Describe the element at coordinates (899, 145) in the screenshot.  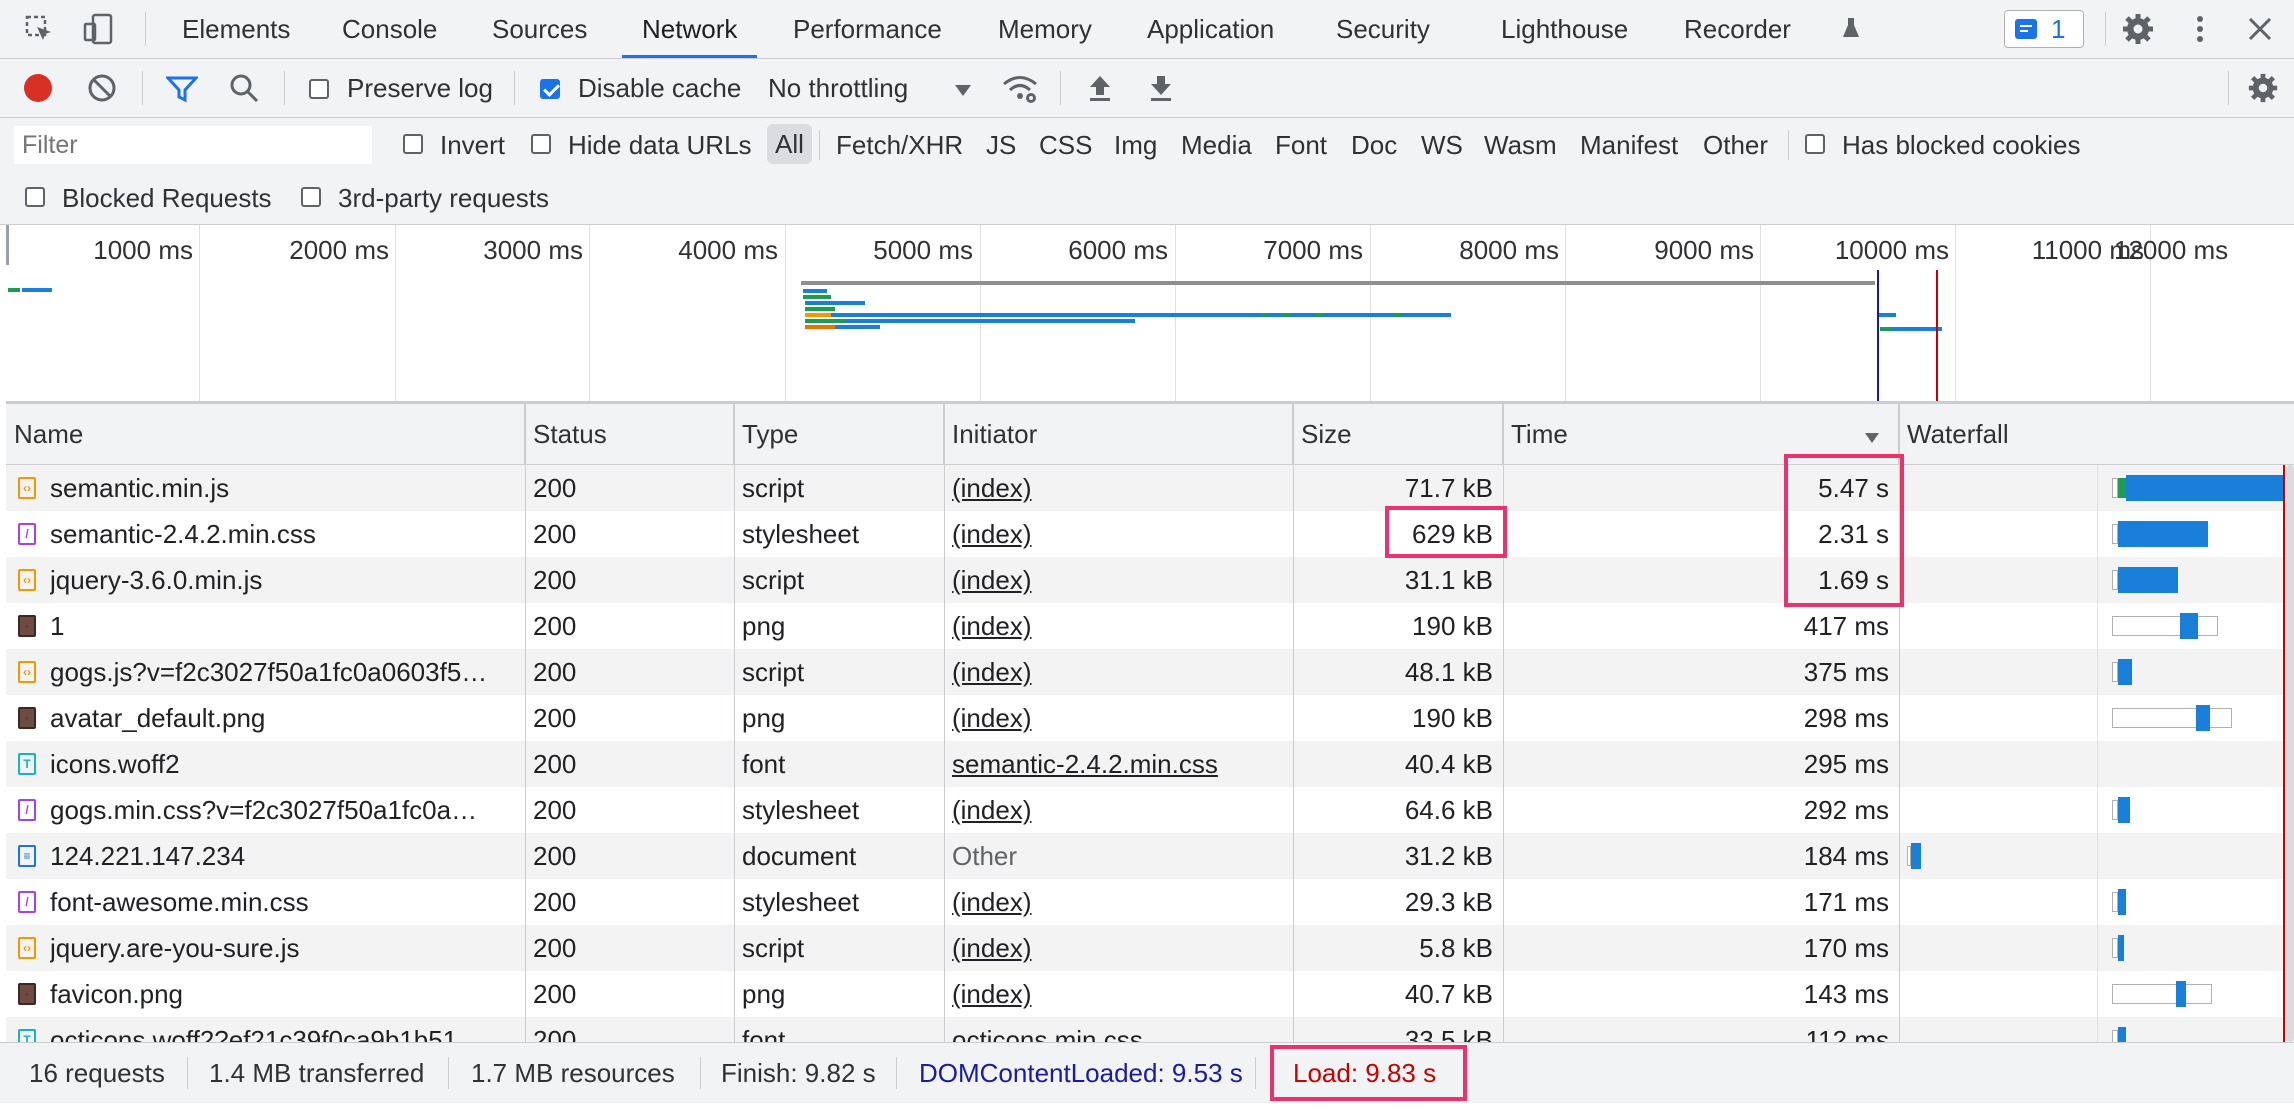
I see `type-filter-fetch-xhr: Fetch/XHR` at that location.